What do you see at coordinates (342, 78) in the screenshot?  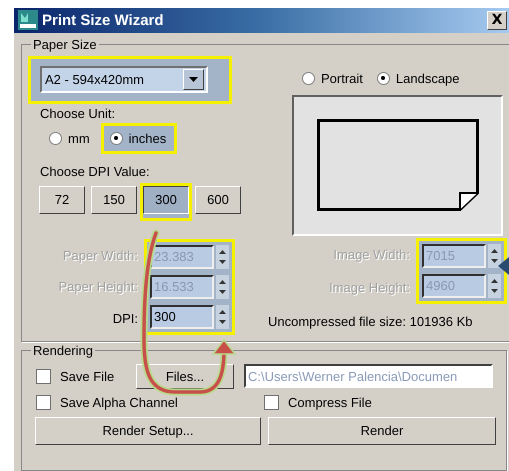 I see `radio-label: Portrait` at bounding box center [342, 78].